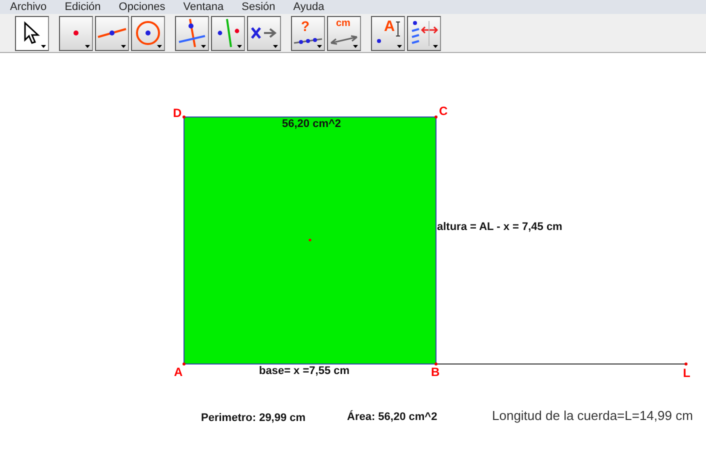 The image size is (706, 465). I want to click on perpendicular-lines-icon, so click(192, 33).